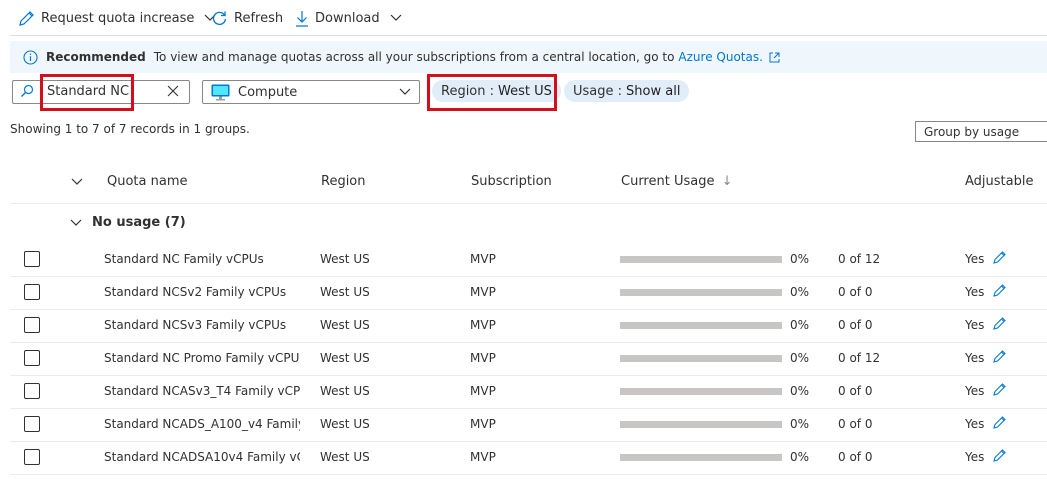 The image size is (1047, 492). I want to click on provider-dropdown: Compute, so click(311, 92).